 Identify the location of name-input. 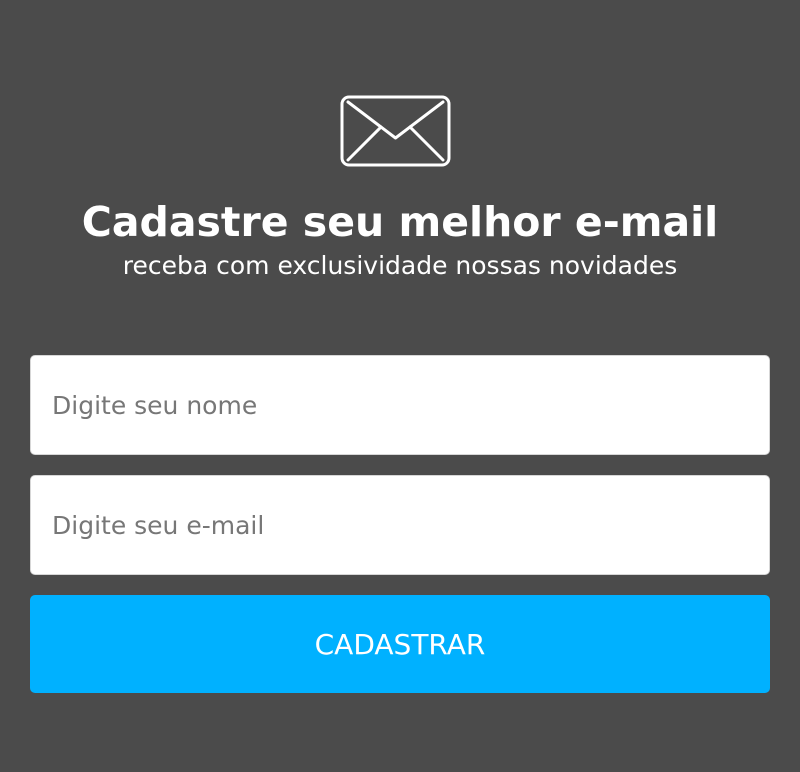
(400, 405).